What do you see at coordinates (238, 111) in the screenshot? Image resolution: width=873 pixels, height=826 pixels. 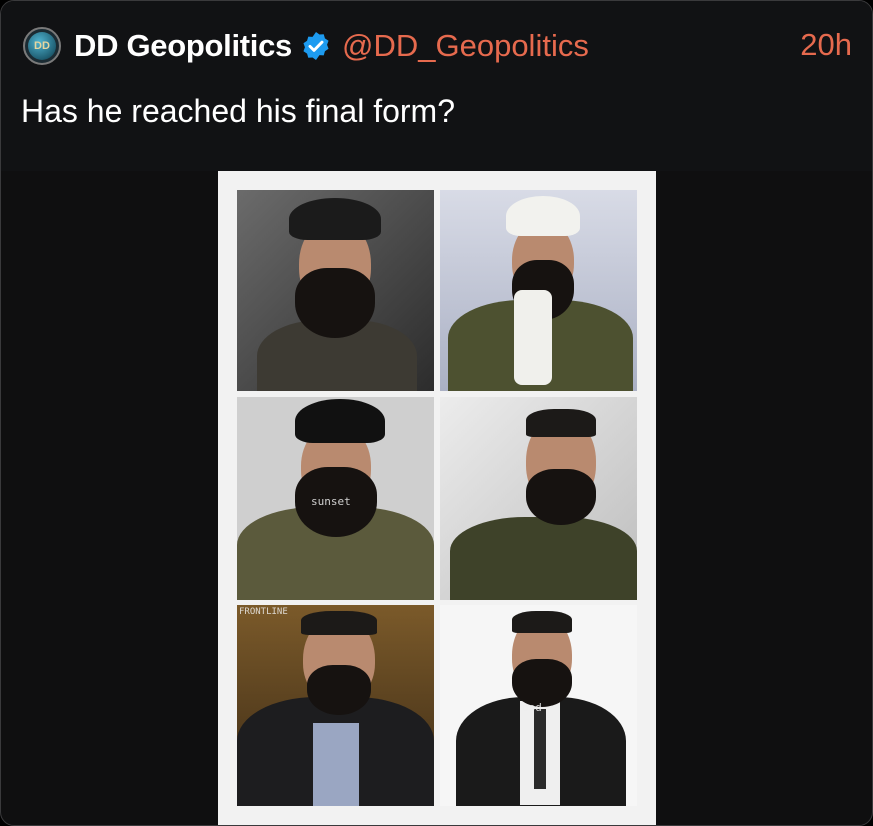 I see `post-text: Has he reached his final form?` at bounding box center [238, 111].